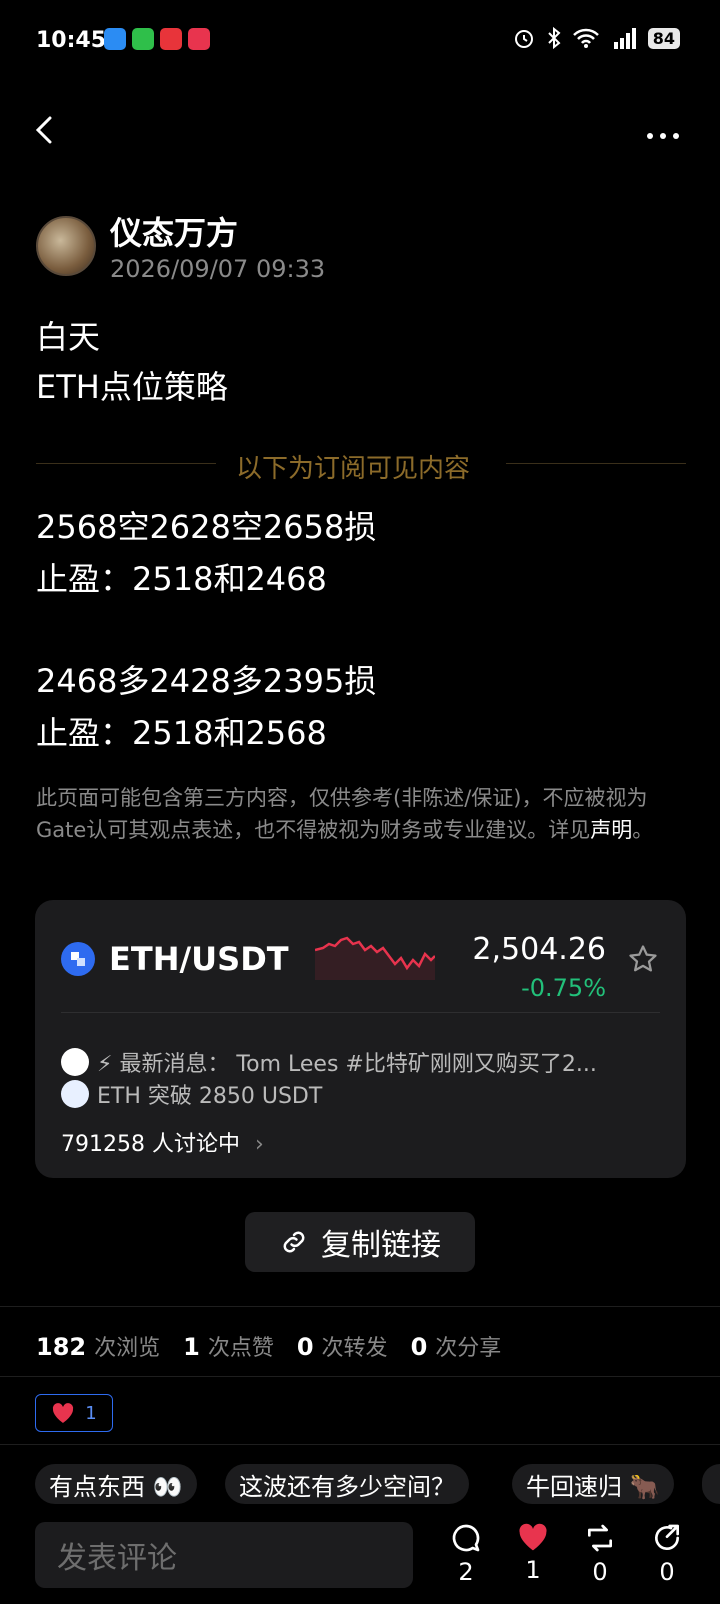 This screenshot has width=720, height=1604. I want to click on post-body-line: 止盈：2518和2468, so click(181, 579).